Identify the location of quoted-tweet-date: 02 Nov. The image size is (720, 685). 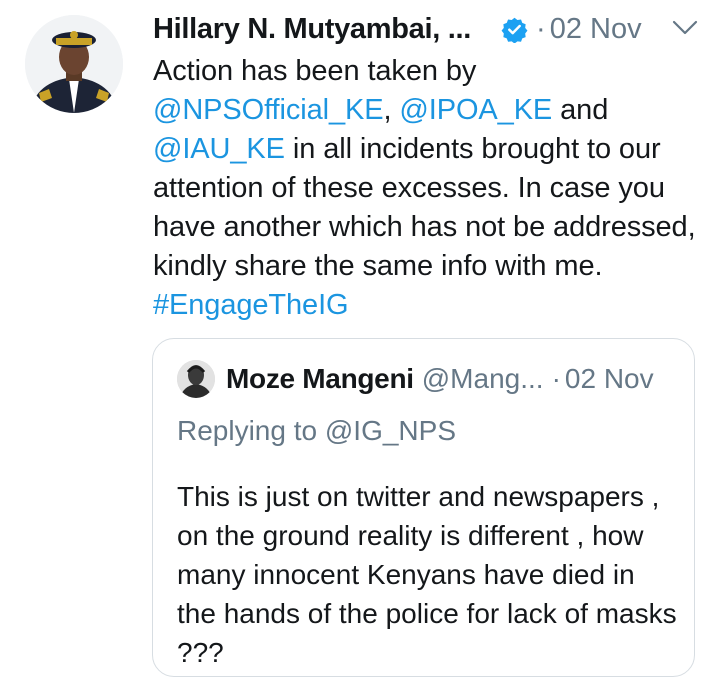
(609, 379).